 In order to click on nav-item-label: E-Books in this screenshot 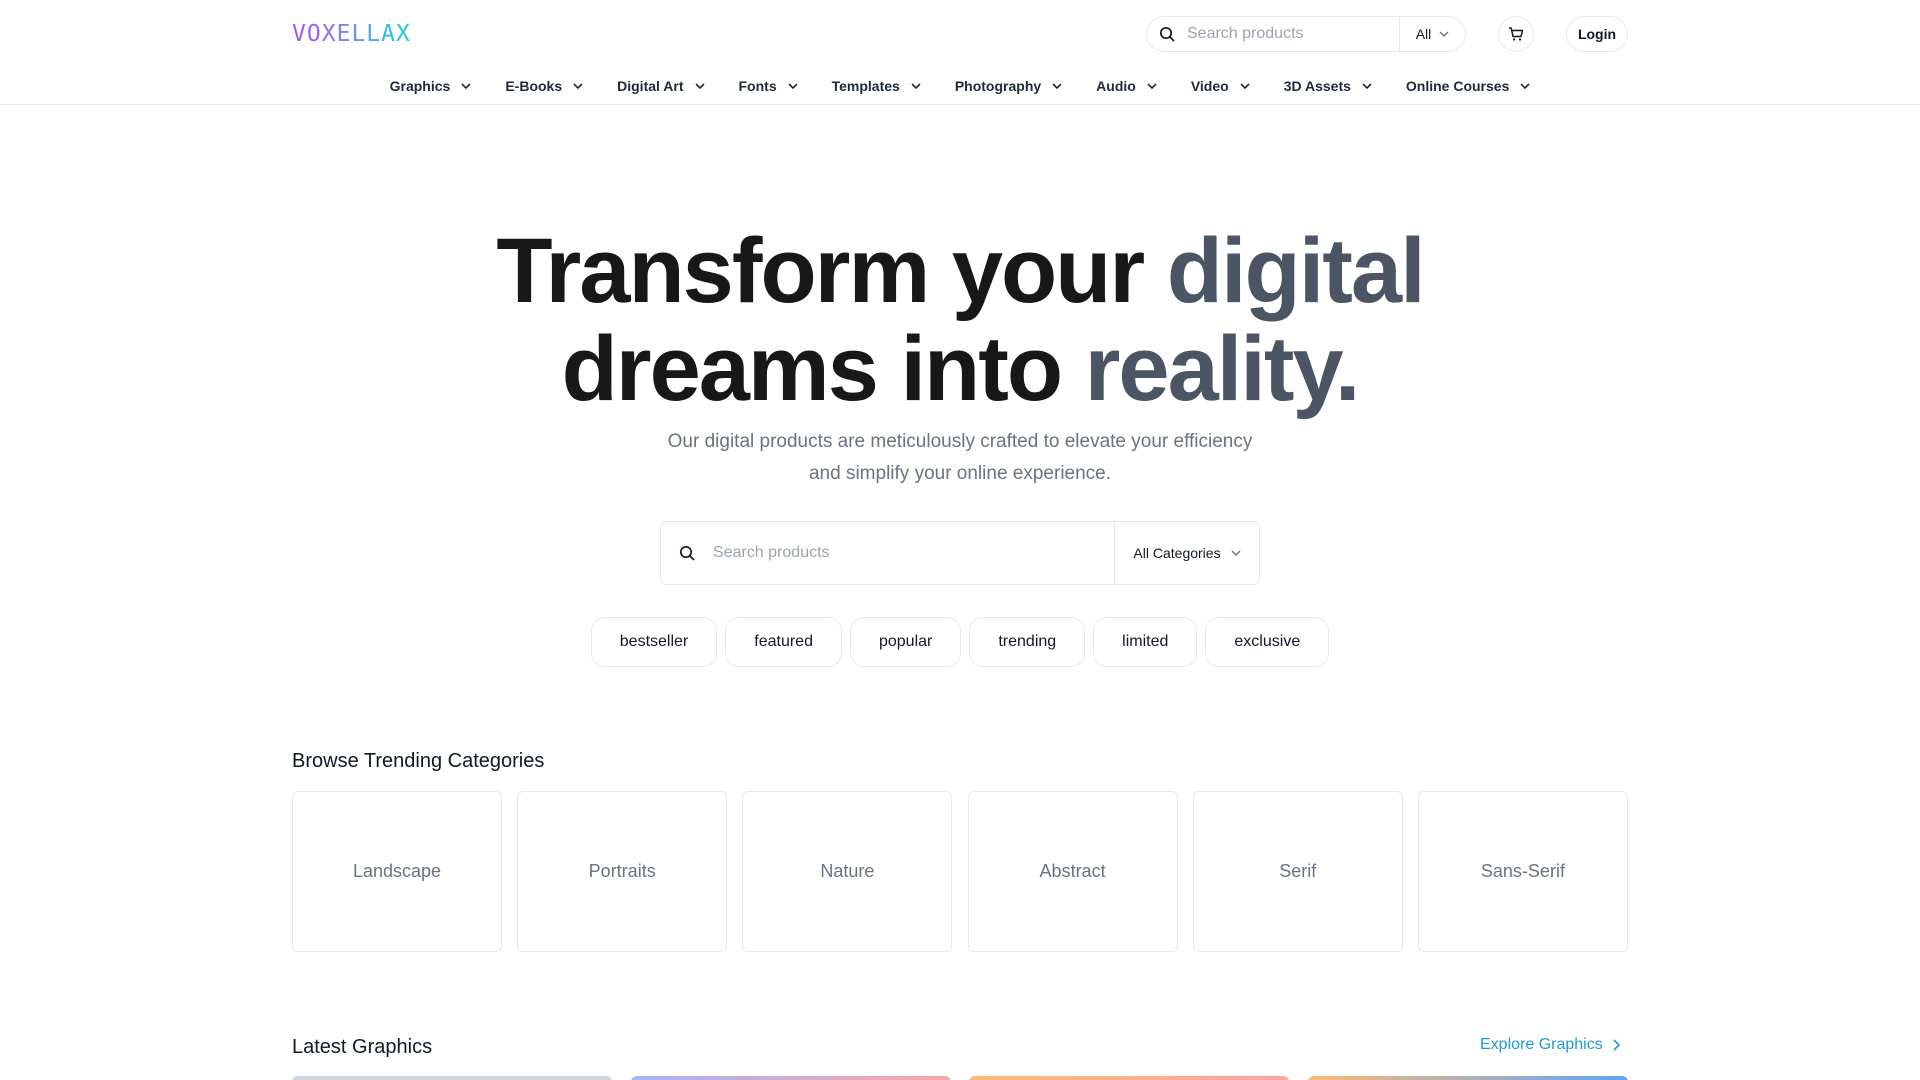, I will do `click(534, 86)`.